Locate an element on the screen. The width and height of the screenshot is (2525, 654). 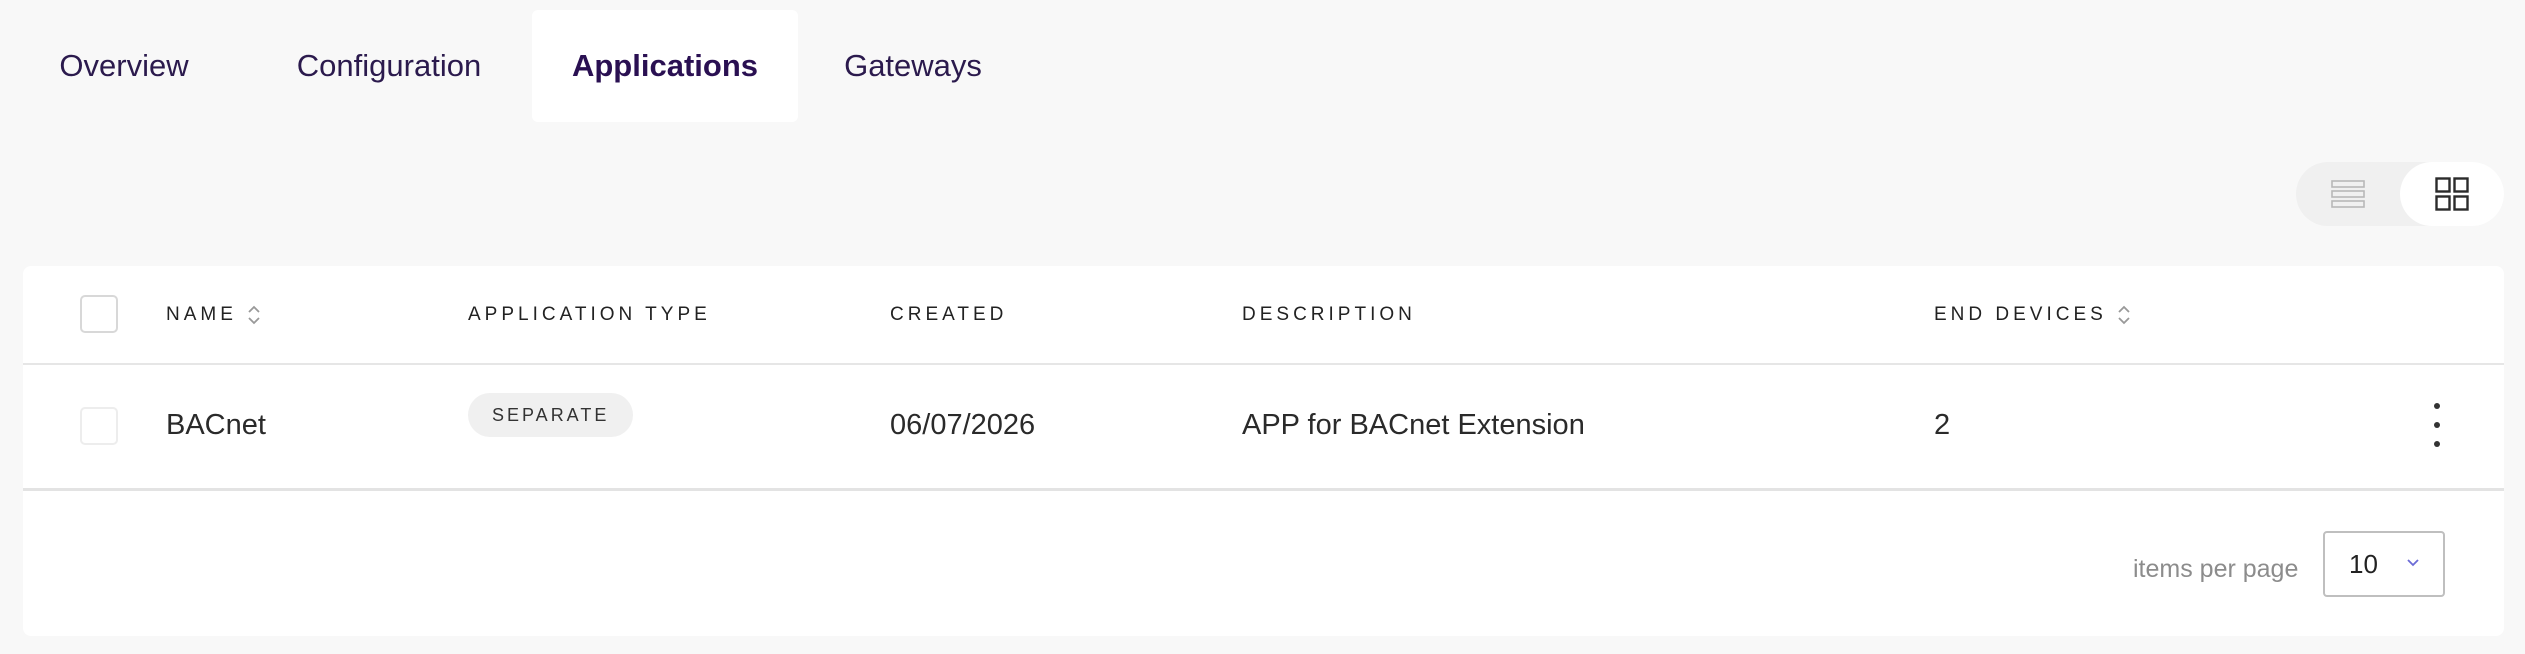
column-label: NAME is located at coordinates (201, 314).